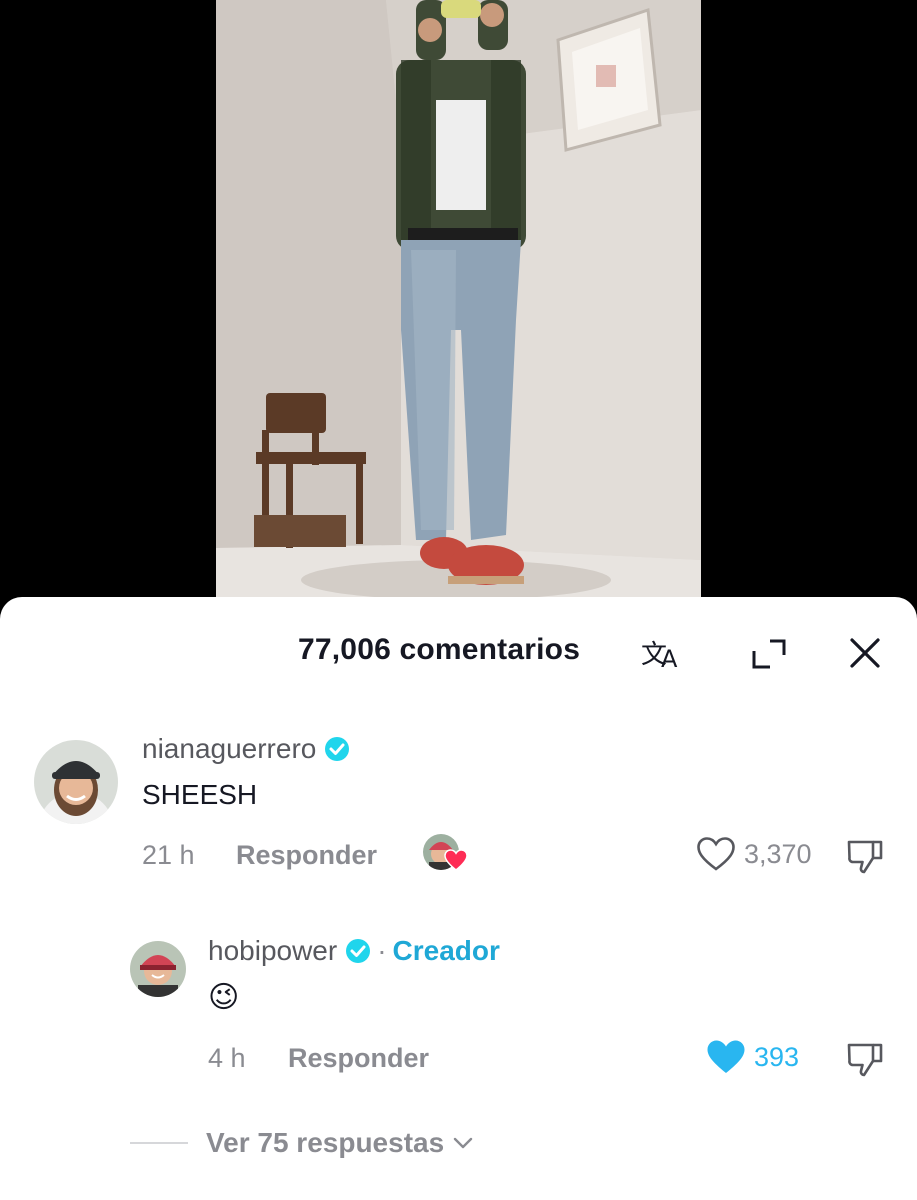  Describe the element at coordinates (358, 1058) in the screenshot. I see `reply-button: Responder` at that location.